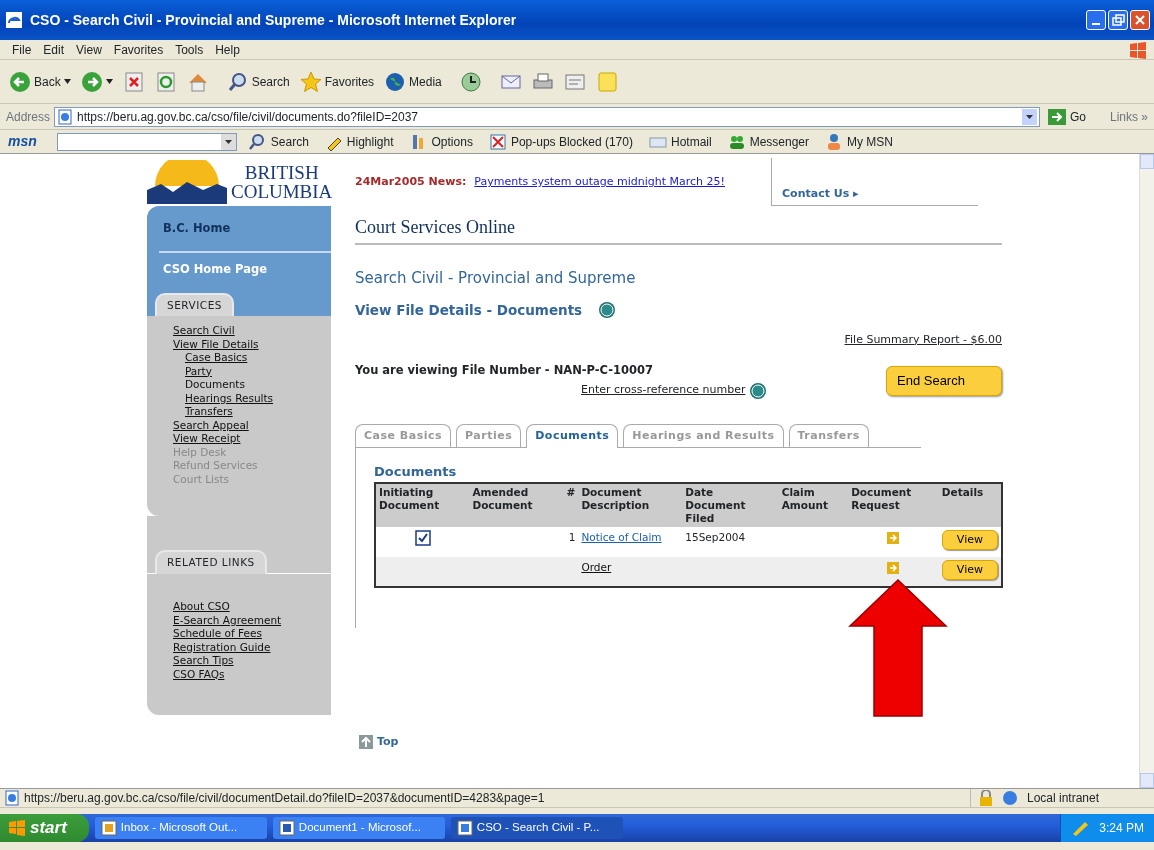  Describe the element at coordinates (813, 504) in the screenshot. I see `column-header: Claim Amount` at that location.